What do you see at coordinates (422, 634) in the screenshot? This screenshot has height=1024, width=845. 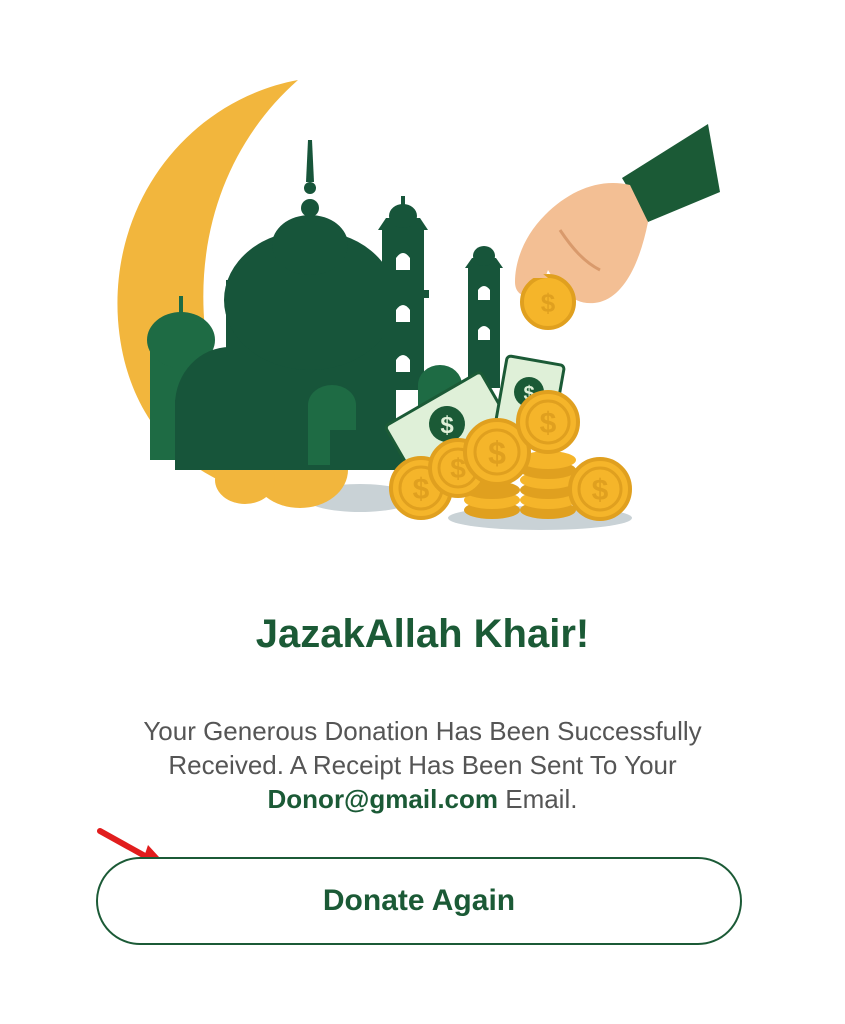 I see `page-title: JazakAllah Khair!` at bounding box center [422, 634].